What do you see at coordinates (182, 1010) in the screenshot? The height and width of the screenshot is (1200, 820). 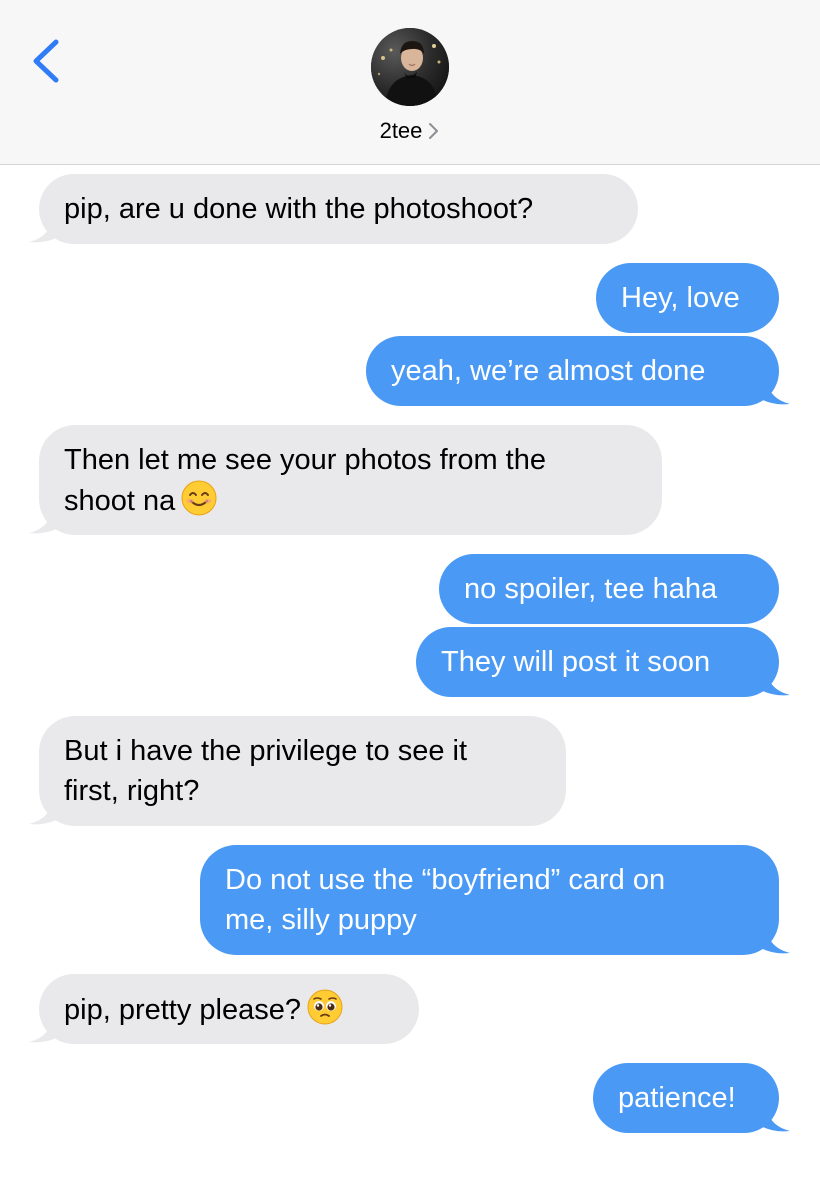 I see `message-text: pip, pretty please?` at bounding box center [182, 1010].